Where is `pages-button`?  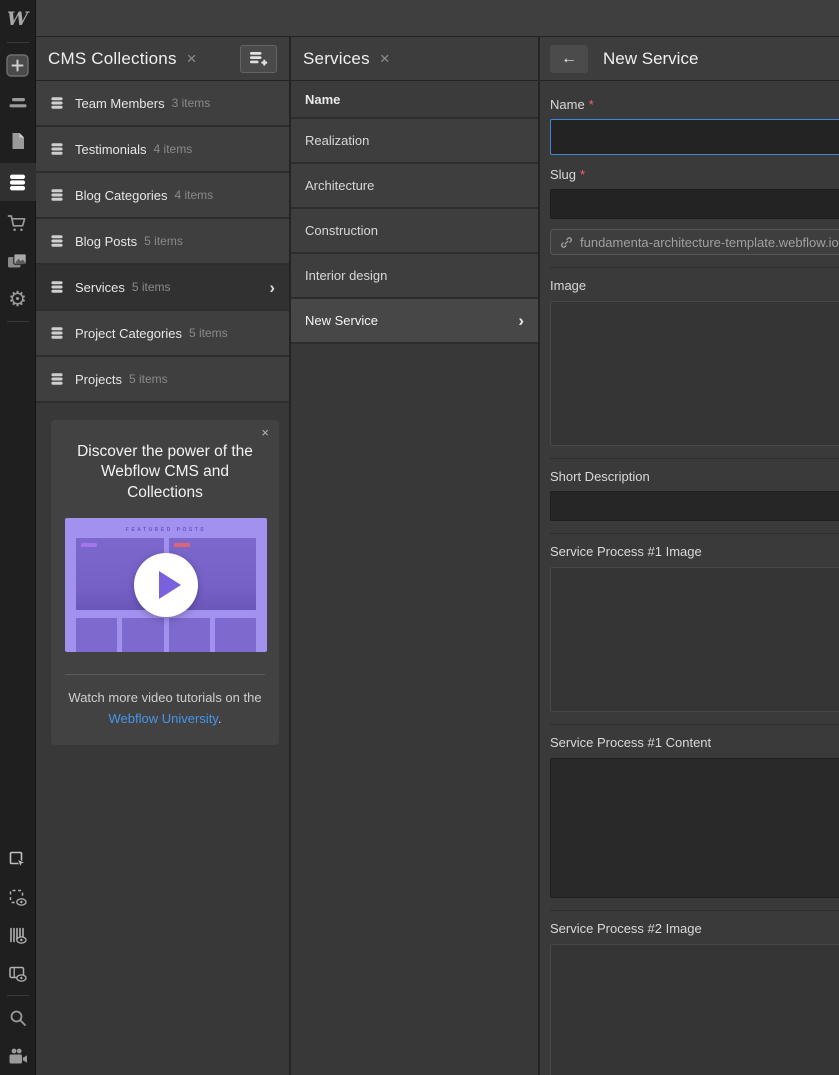
pages-button is located at coordinates (18, 141).